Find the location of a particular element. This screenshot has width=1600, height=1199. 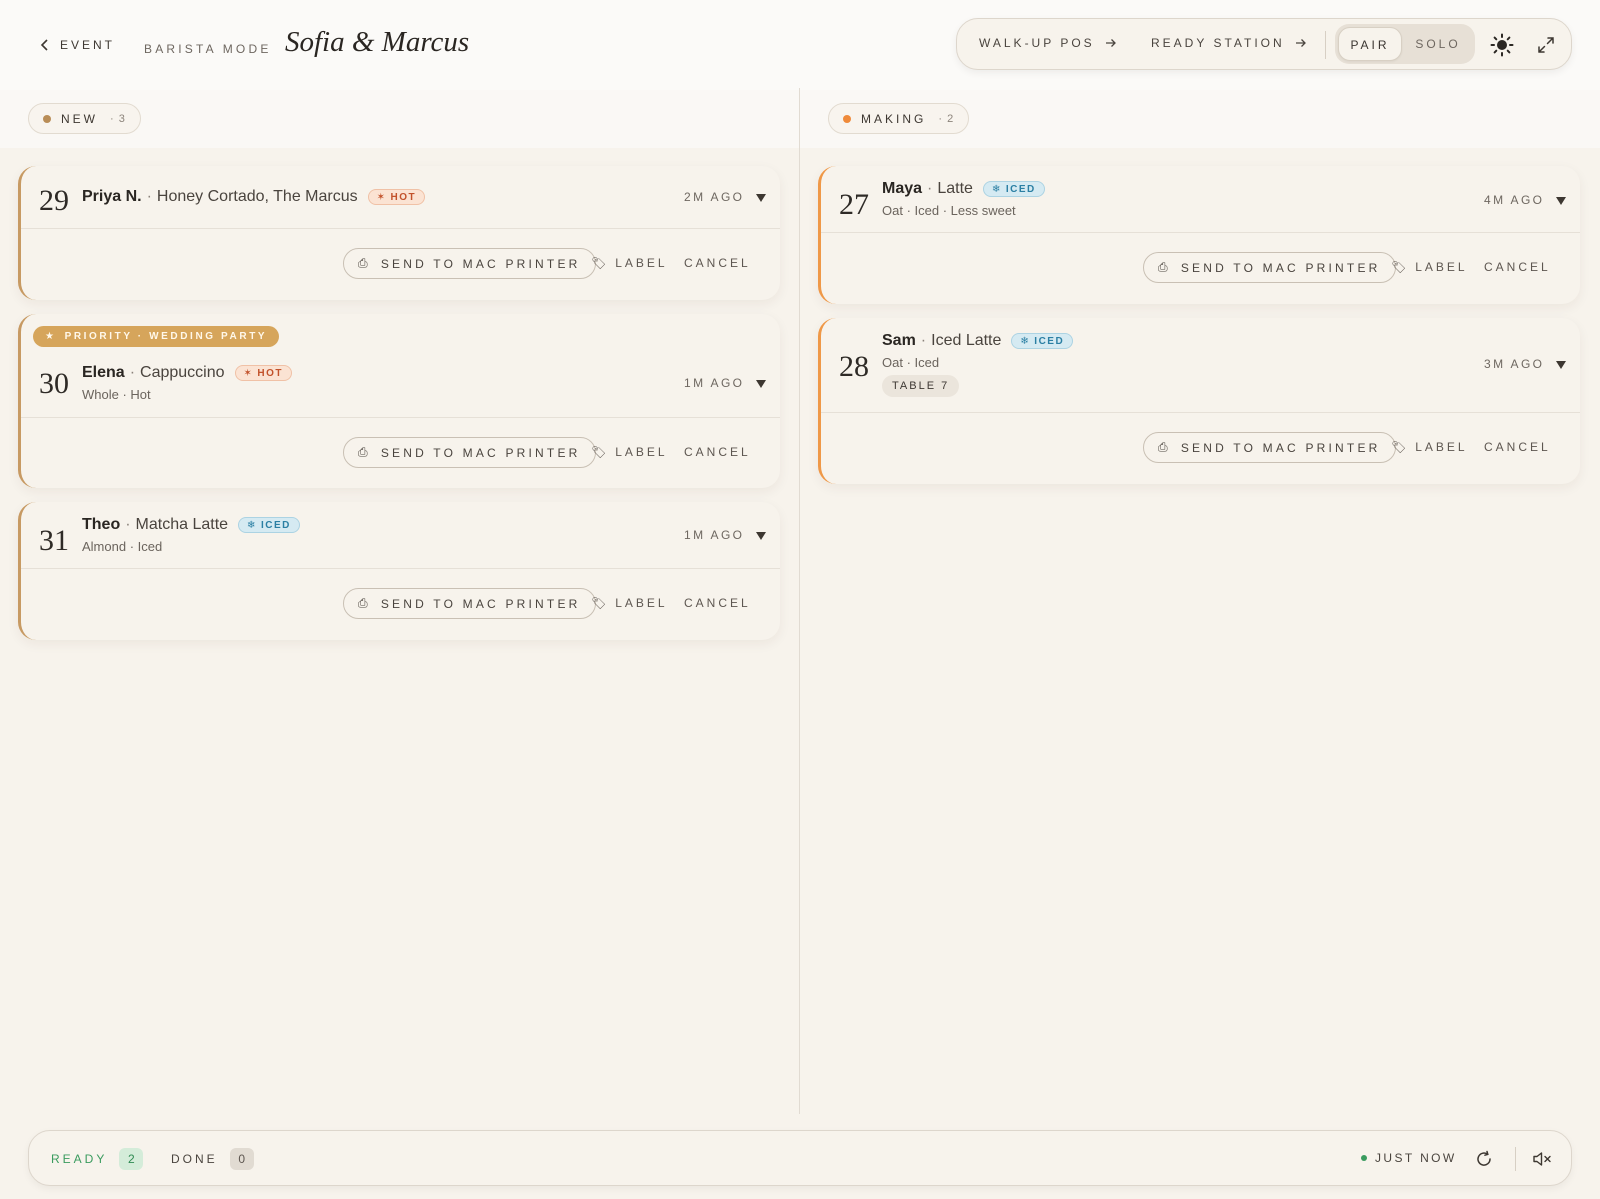

drink-name: Iced Latte is located at coordinates (966, 340).